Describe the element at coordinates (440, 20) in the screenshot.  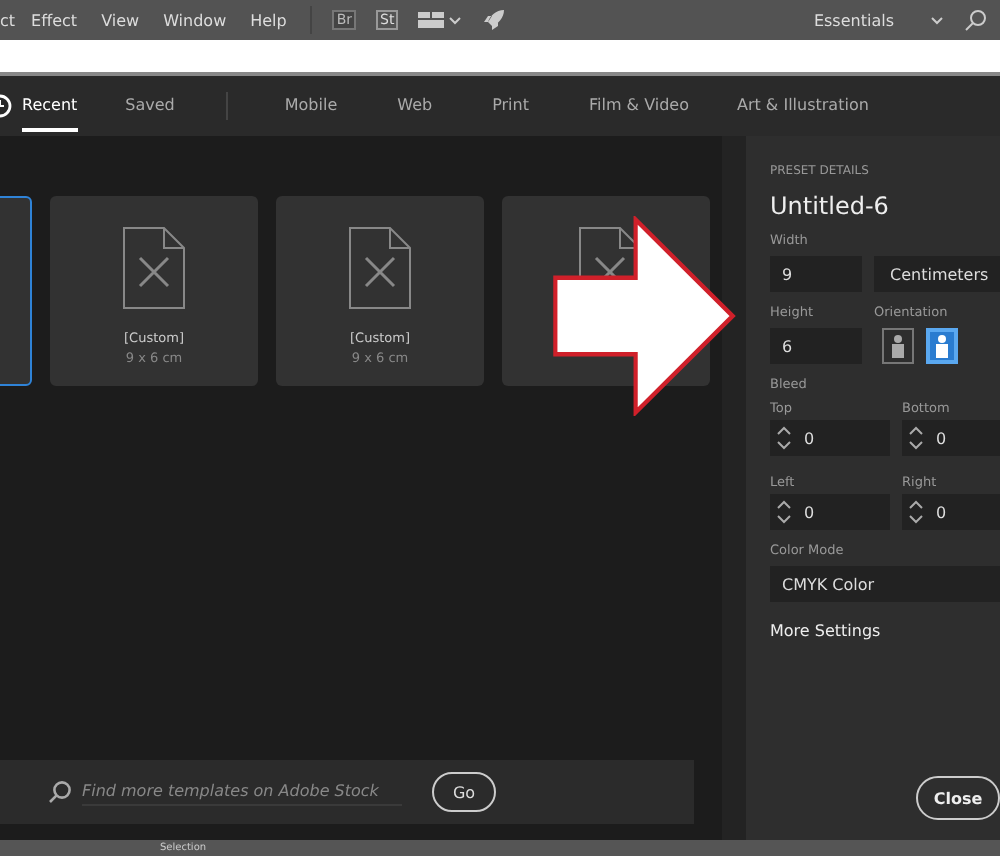
I see `layout-icon` at that location.